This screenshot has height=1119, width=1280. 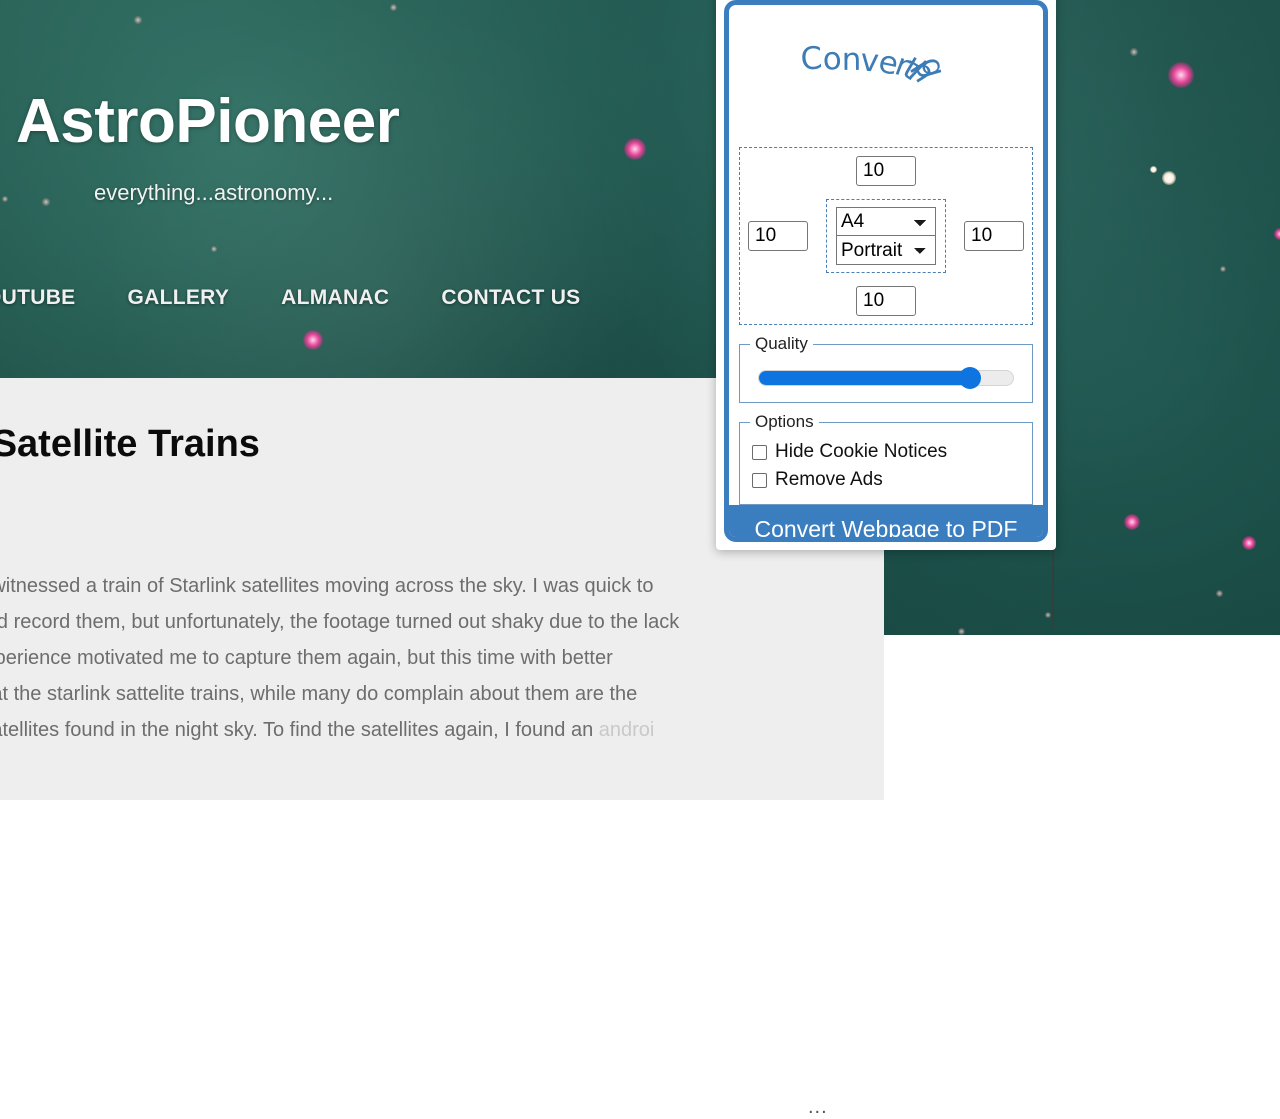 What do you see at coordinates (885, 64) in the screenshot?
I see `converting-logo: Converting` at bounding box center [885, 64].